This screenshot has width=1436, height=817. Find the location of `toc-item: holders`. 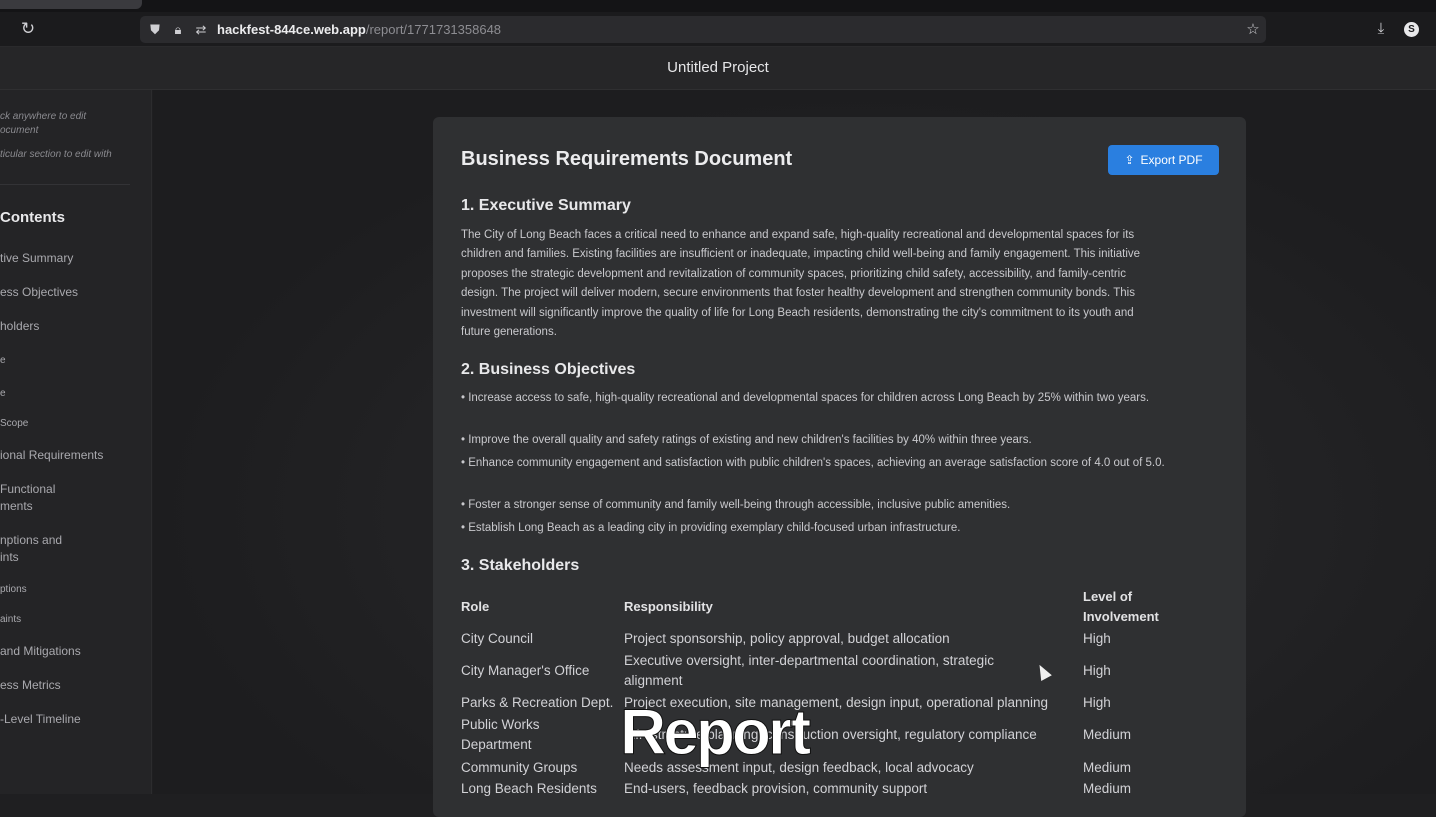

toc-item: holders is located at coordinates (19, 326).